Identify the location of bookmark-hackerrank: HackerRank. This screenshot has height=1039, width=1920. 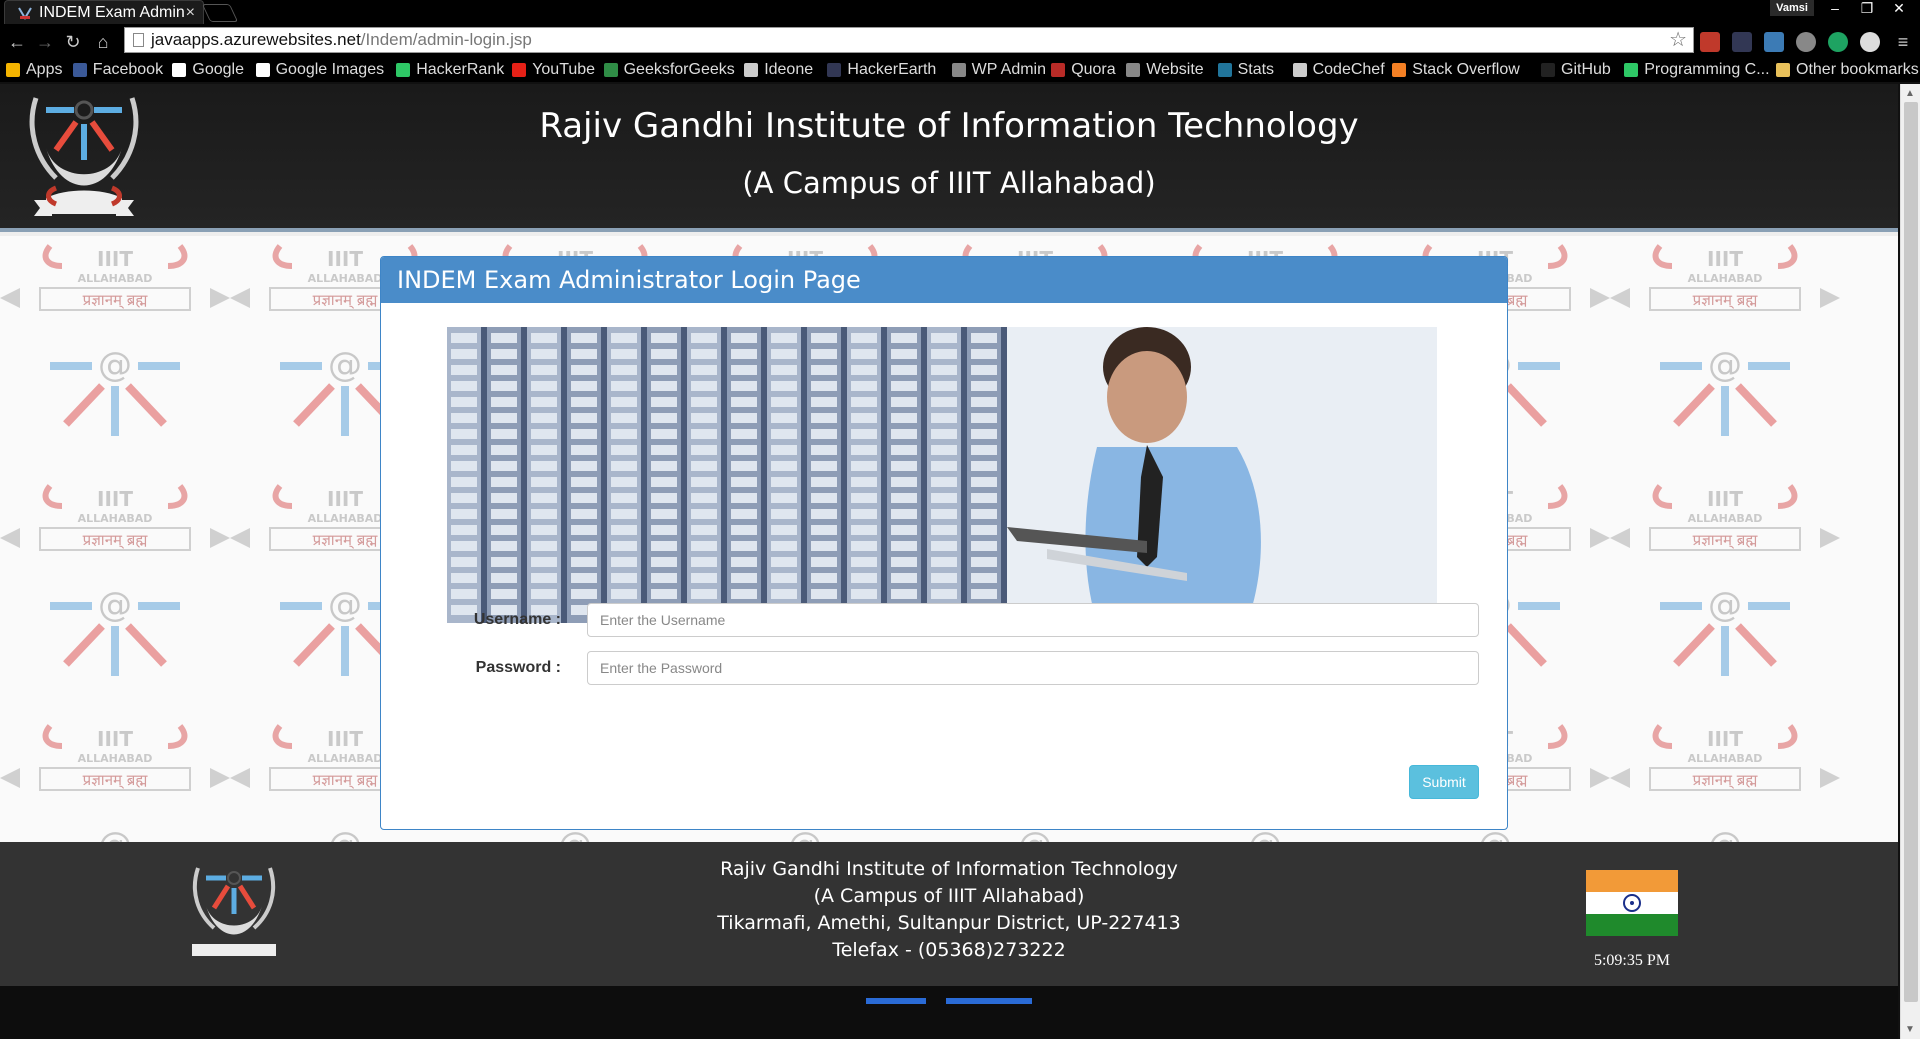
(450, 70).